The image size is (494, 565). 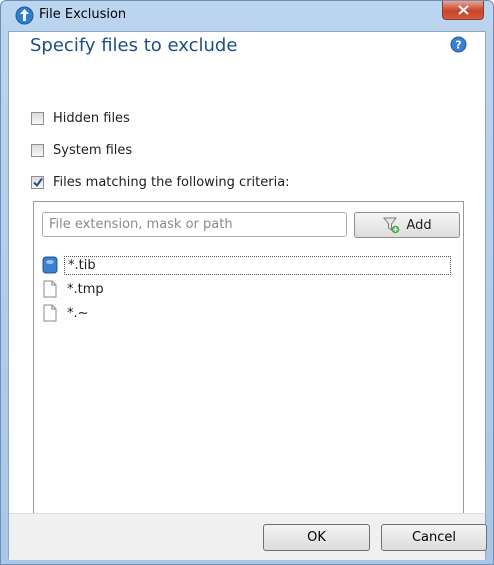 I want to click on filter-add-icon, so click(x=391, y=225).